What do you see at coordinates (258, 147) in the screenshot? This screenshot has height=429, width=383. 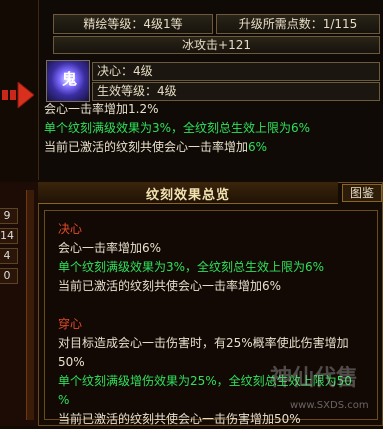 I see `desc-value: 6%` at bounding box center [258, 147].